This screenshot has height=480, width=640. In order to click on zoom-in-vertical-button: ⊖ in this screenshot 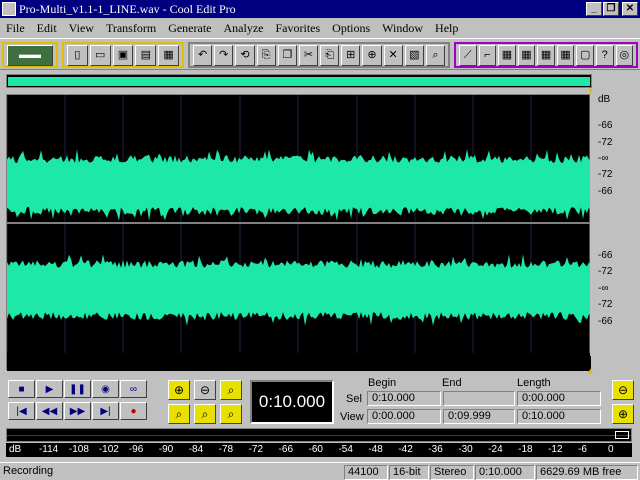, I will do `click(623, 390)`.